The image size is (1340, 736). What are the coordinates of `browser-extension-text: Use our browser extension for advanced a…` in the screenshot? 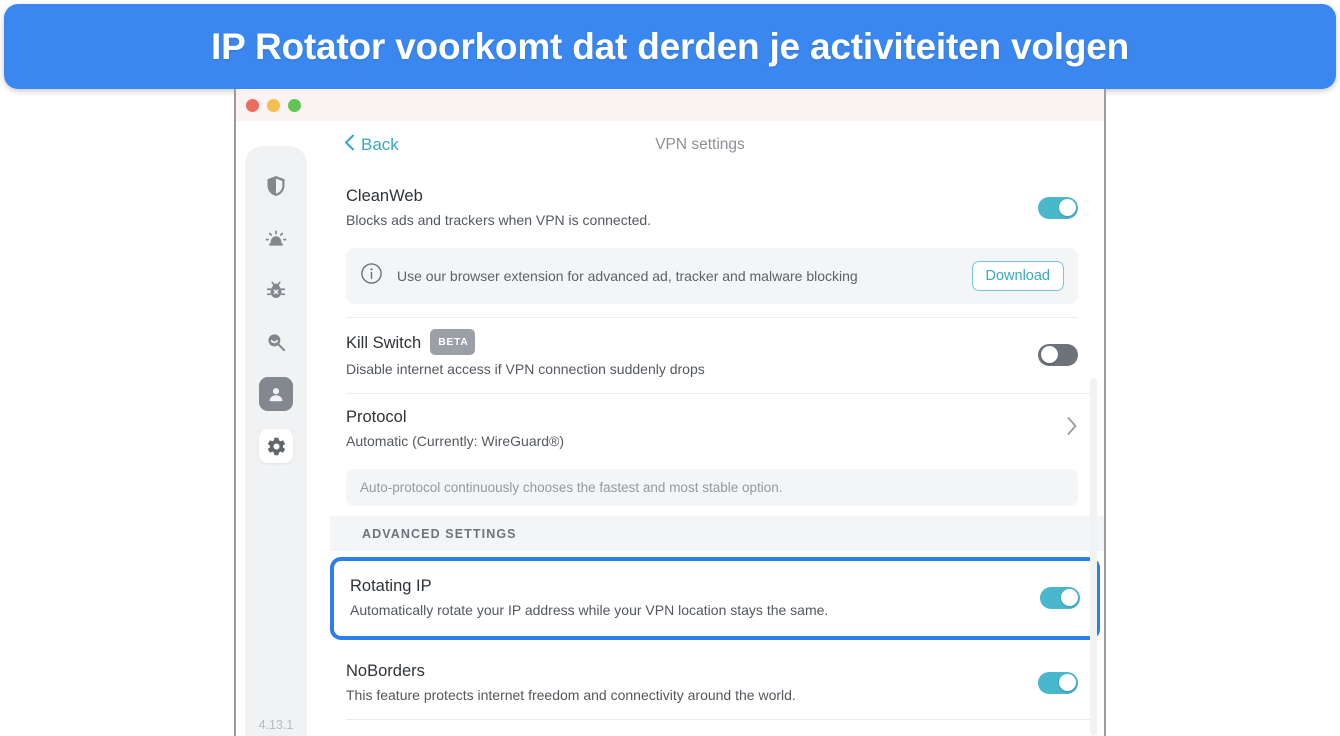 It's located at (627, 276).